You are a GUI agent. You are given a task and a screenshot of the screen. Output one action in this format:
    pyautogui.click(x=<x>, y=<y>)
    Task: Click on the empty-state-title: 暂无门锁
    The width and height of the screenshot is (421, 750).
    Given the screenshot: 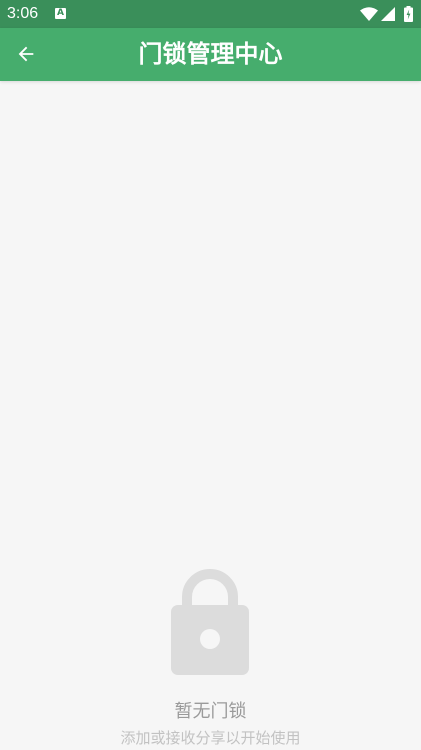 What is the action you would take?
    pyautogui.click(x=210, y=711)
    